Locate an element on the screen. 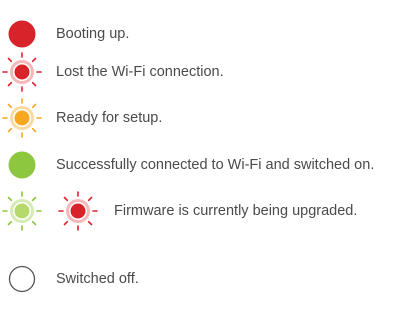 The width and height of the screenshot is (400, 310). legend-label: Firmware is currently being upgraded. is located at coordinates (236, 211).